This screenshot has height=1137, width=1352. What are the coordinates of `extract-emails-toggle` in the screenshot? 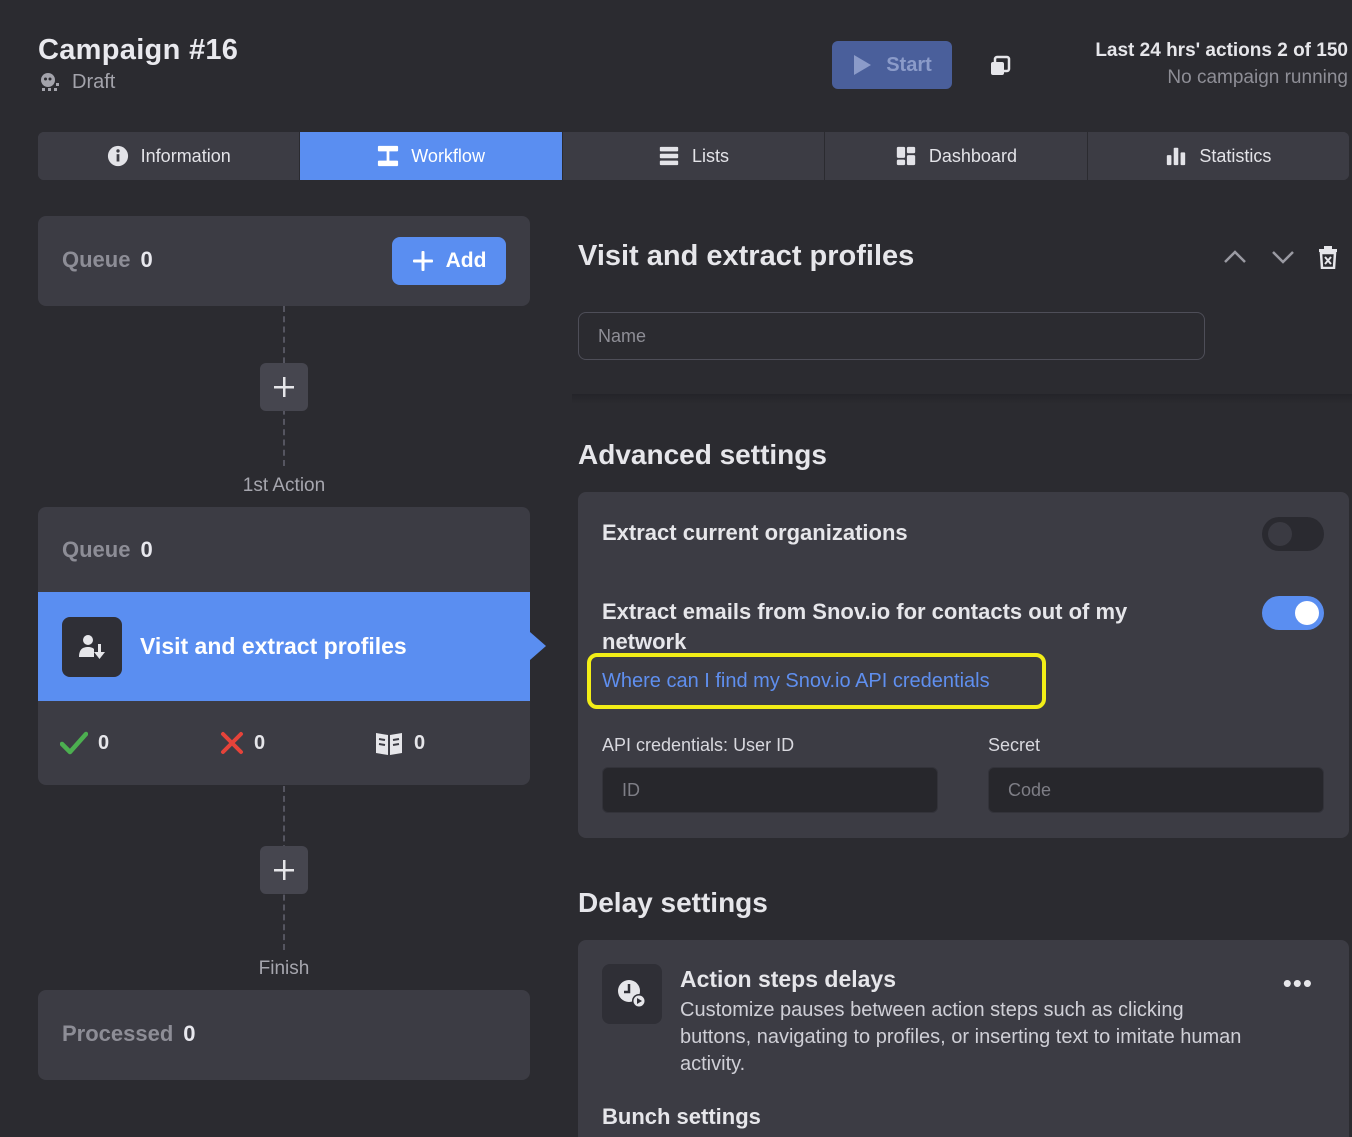 It's located at (1293, 613).